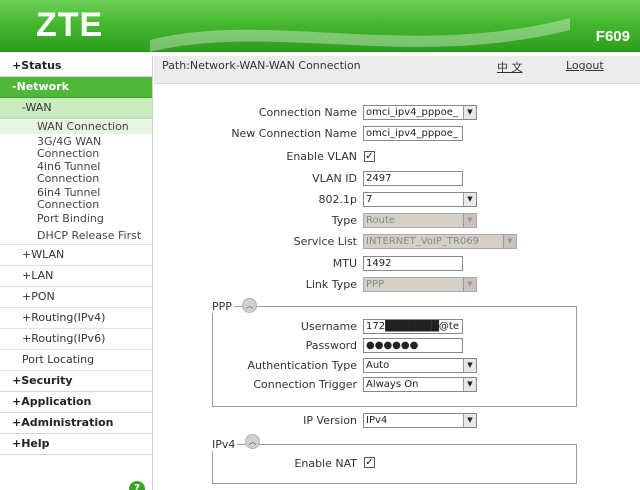 The image size is (640, 490). What do you see at coordinates (337, 199) in the screenshot?
I see `p8021-label: 802.1p` at bounding box center [337, 199].